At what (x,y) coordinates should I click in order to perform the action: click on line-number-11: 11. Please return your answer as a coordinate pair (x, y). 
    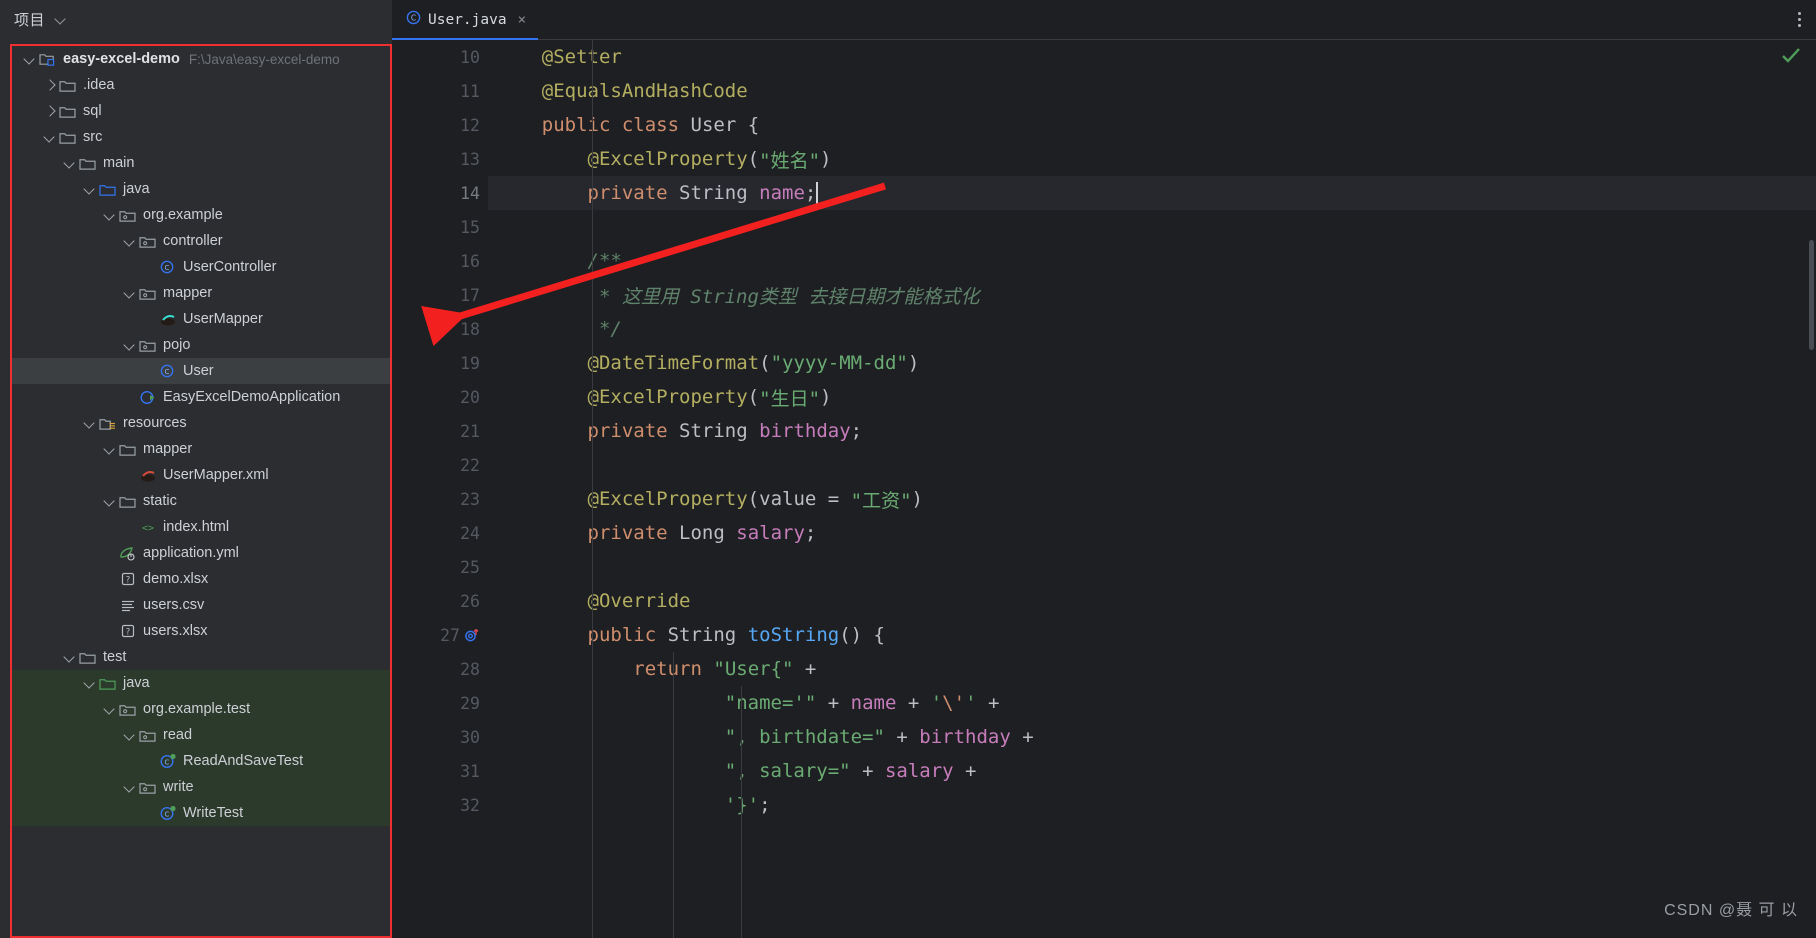
    Looking at the image, I should click on (440, 91).